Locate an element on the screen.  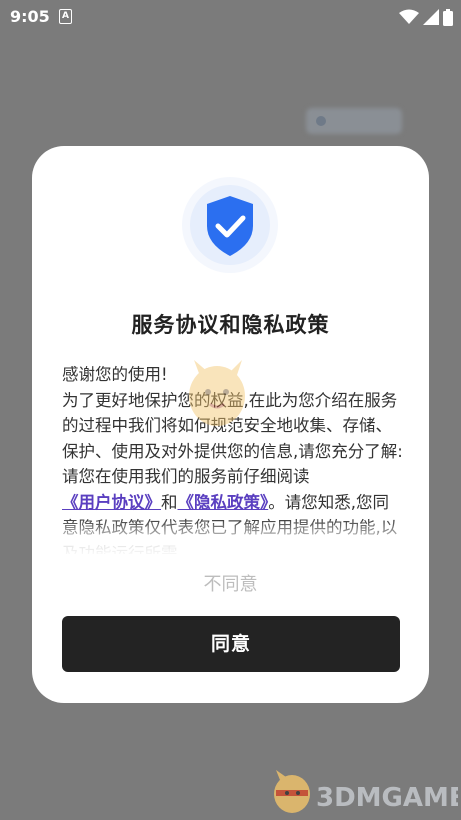
body-and: 和 is located at coordinates (169, 502).